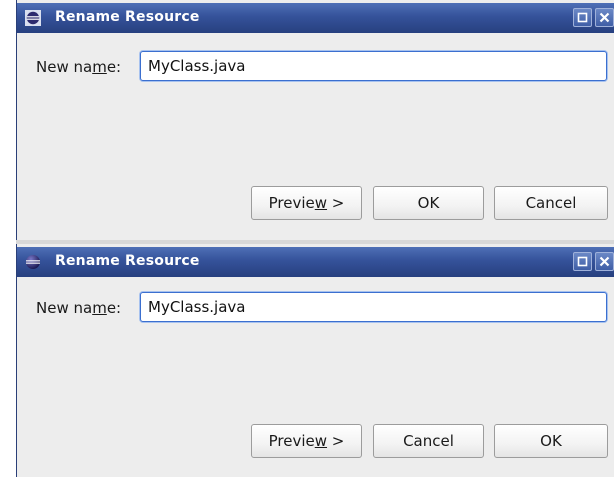 The height and width of the screenshot is (477, 614). Describe the element at coordinates (33, 262) in the screenshot. I see `eclipse-sphere-icon` at that location.